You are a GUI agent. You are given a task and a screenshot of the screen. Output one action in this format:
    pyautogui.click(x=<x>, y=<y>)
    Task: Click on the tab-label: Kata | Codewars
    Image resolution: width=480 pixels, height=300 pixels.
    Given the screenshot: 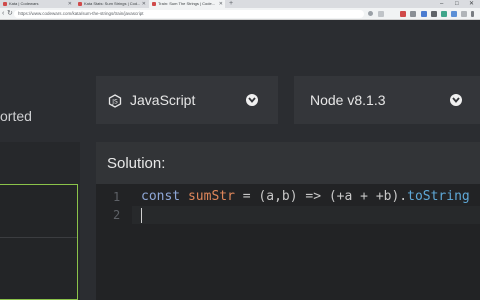 What is the action you would take?
    pyautogui.click(x=24, y=3)
    